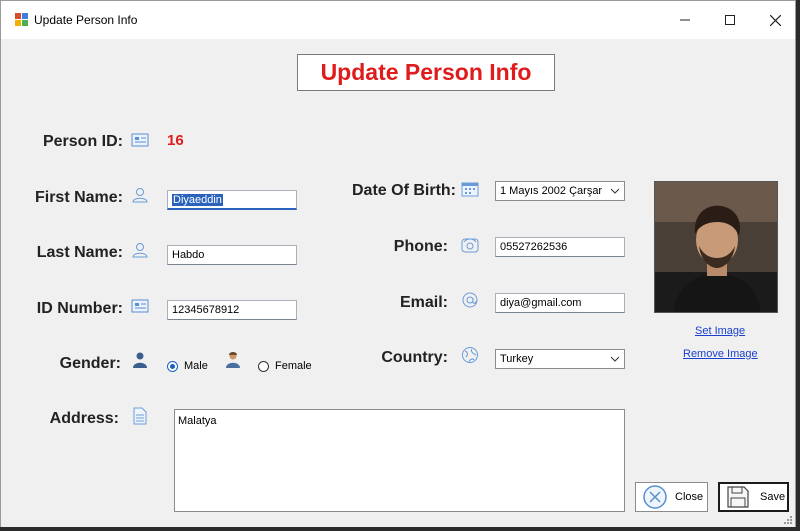 Image resolution: width=800 pixels, height=531 pixels. I want to click on close-icon, so click(775, 20).